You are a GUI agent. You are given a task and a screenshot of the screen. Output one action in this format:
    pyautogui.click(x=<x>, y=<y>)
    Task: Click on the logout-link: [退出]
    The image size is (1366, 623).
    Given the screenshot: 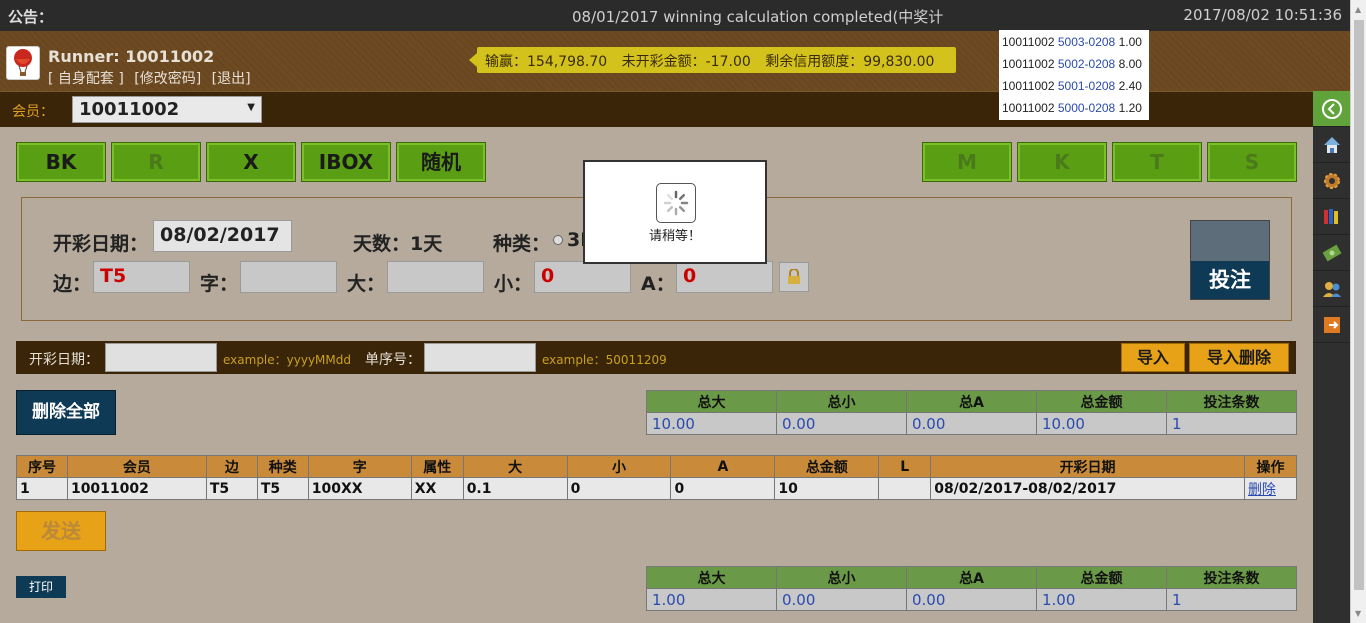 What is the action you would take?
    pyautogui.click(x=231, y=79)
    